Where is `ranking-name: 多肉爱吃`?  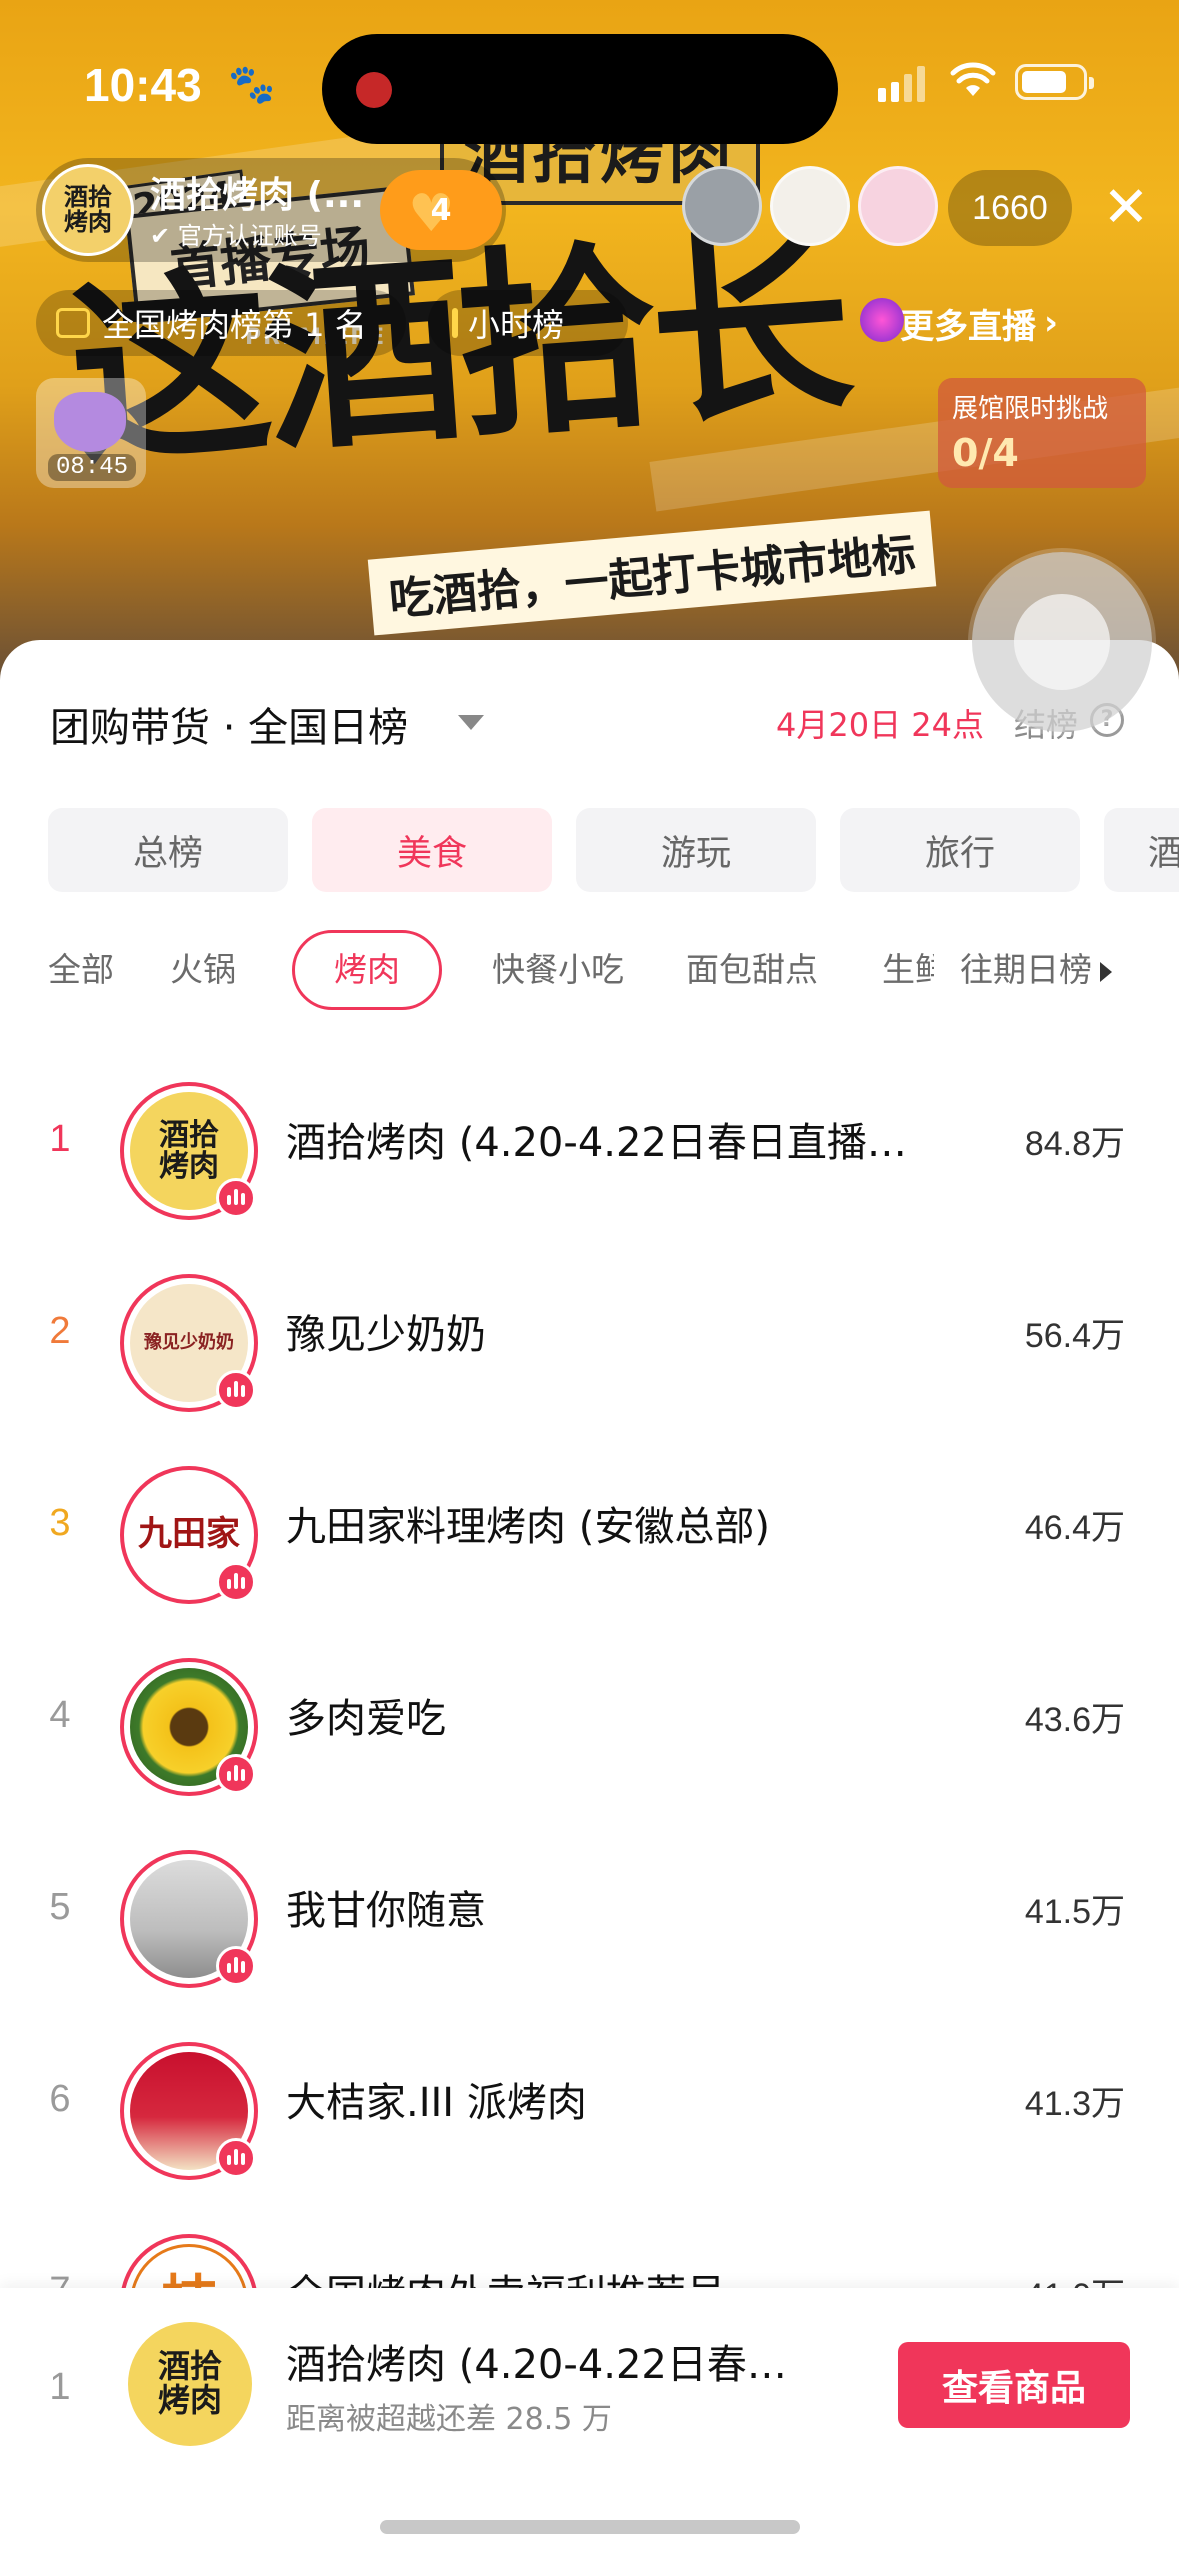
ranking-name: 多肉爱吃 is located at coordinates (366, 1719).